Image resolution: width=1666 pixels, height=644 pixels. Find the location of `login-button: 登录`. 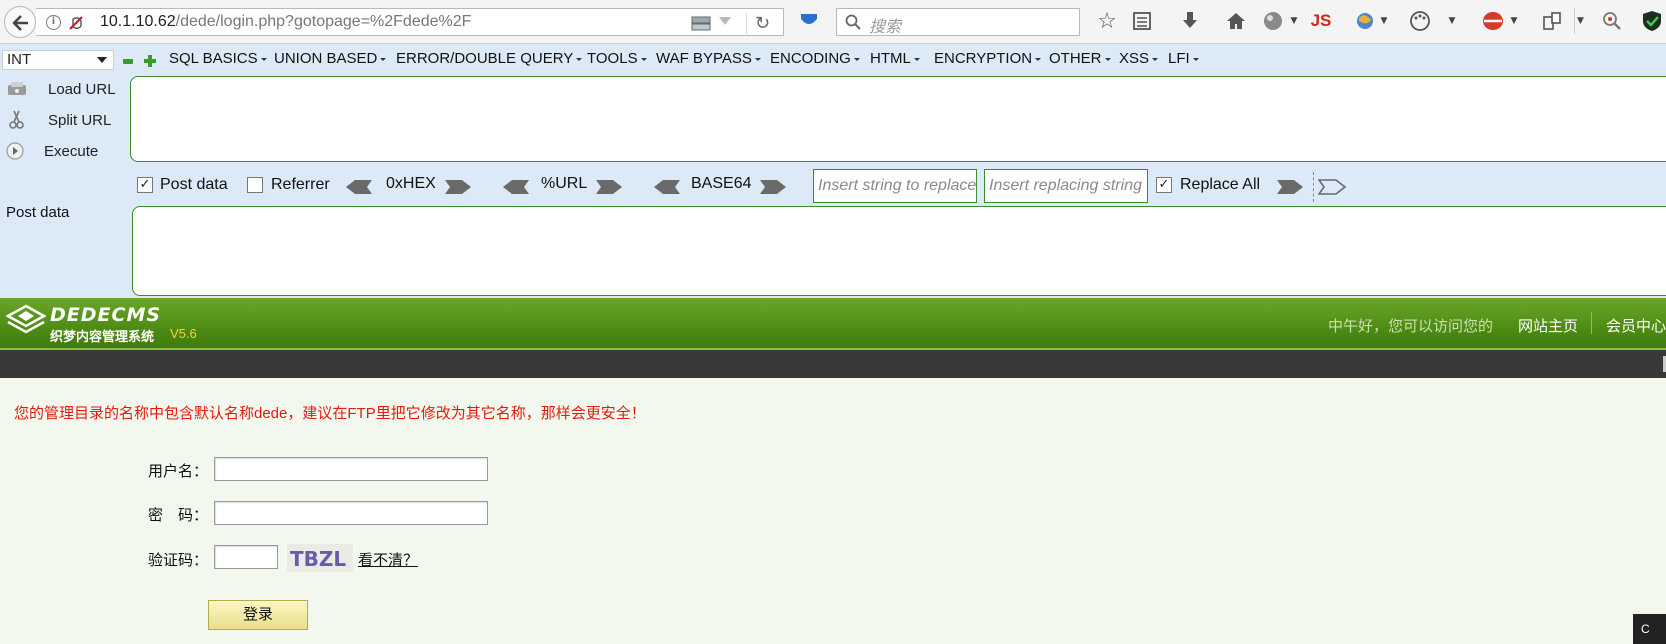

login-button: 登录 is located at coordinates (258, 615).